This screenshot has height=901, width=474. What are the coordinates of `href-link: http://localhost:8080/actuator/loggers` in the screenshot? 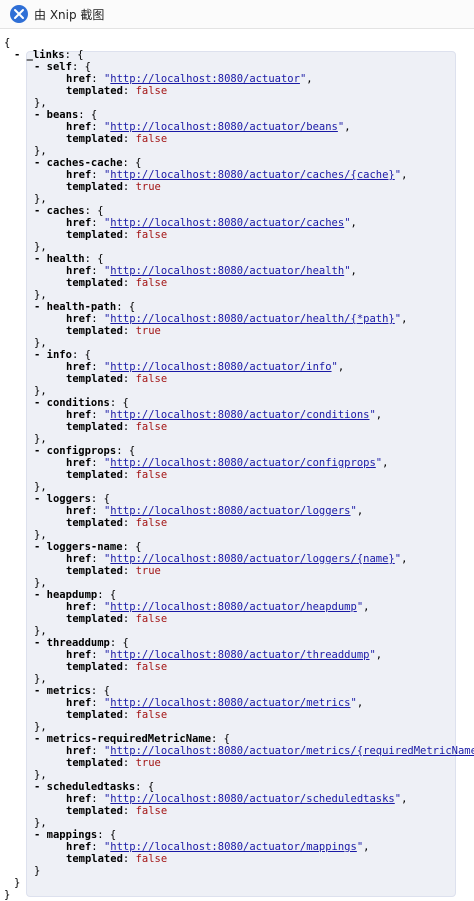 It's located at (230, 511).